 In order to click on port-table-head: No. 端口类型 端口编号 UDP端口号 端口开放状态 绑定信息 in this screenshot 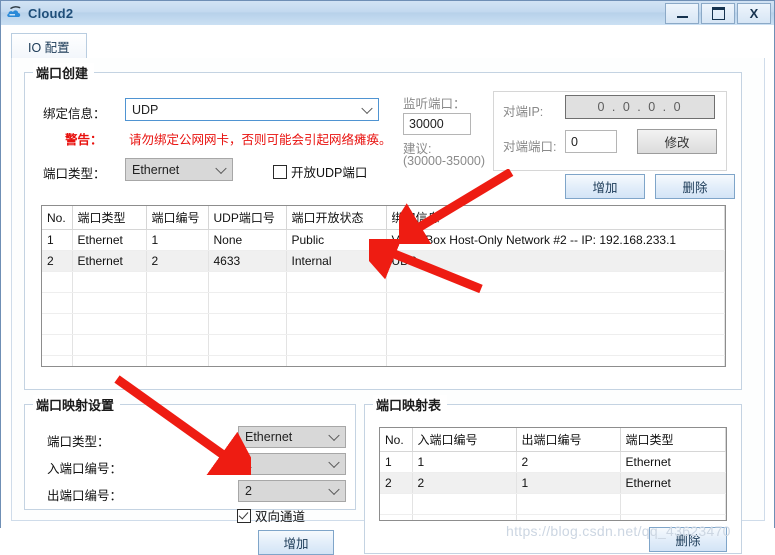, I will do `click(383, 218)`.